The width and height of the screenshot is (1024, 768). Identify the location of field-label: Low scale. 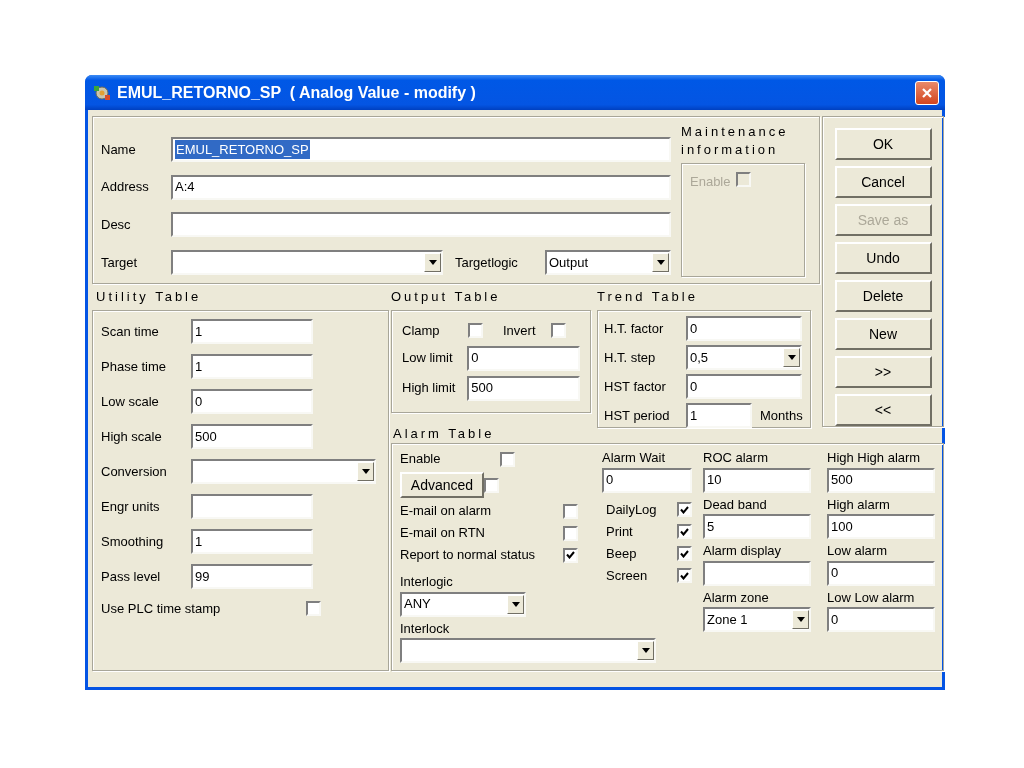
(130, 401).